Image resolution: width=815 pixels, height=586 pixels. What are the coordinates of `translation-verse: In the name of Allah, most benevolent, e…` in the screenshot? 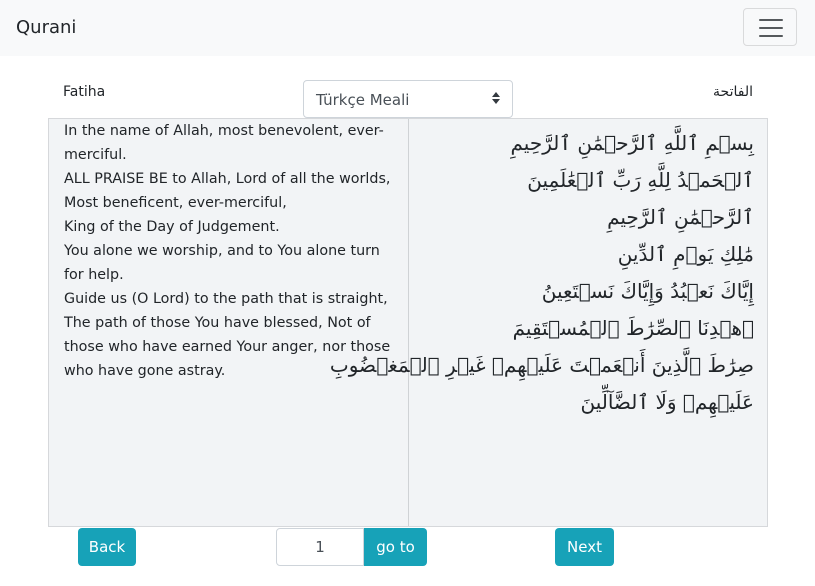 It's located at (224, 143).